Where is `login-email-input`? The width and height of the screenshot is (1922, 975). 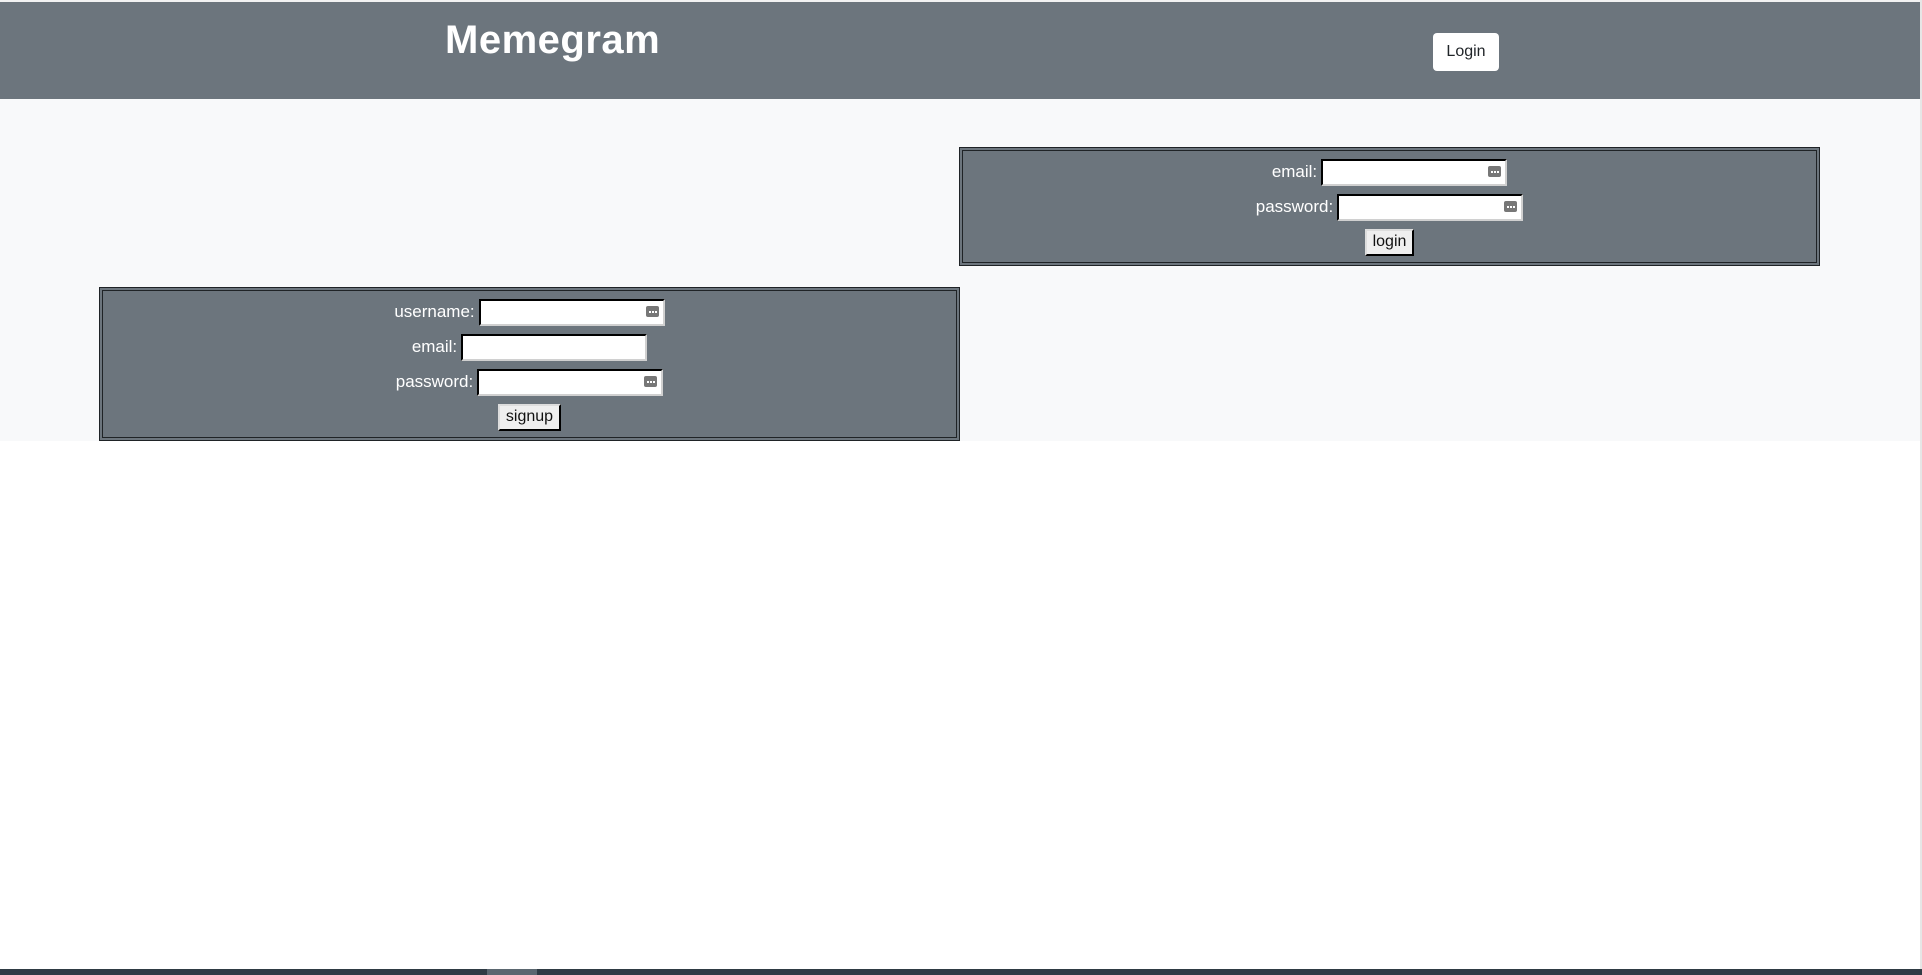
login-email-input is located at coordinates (1414, 172).